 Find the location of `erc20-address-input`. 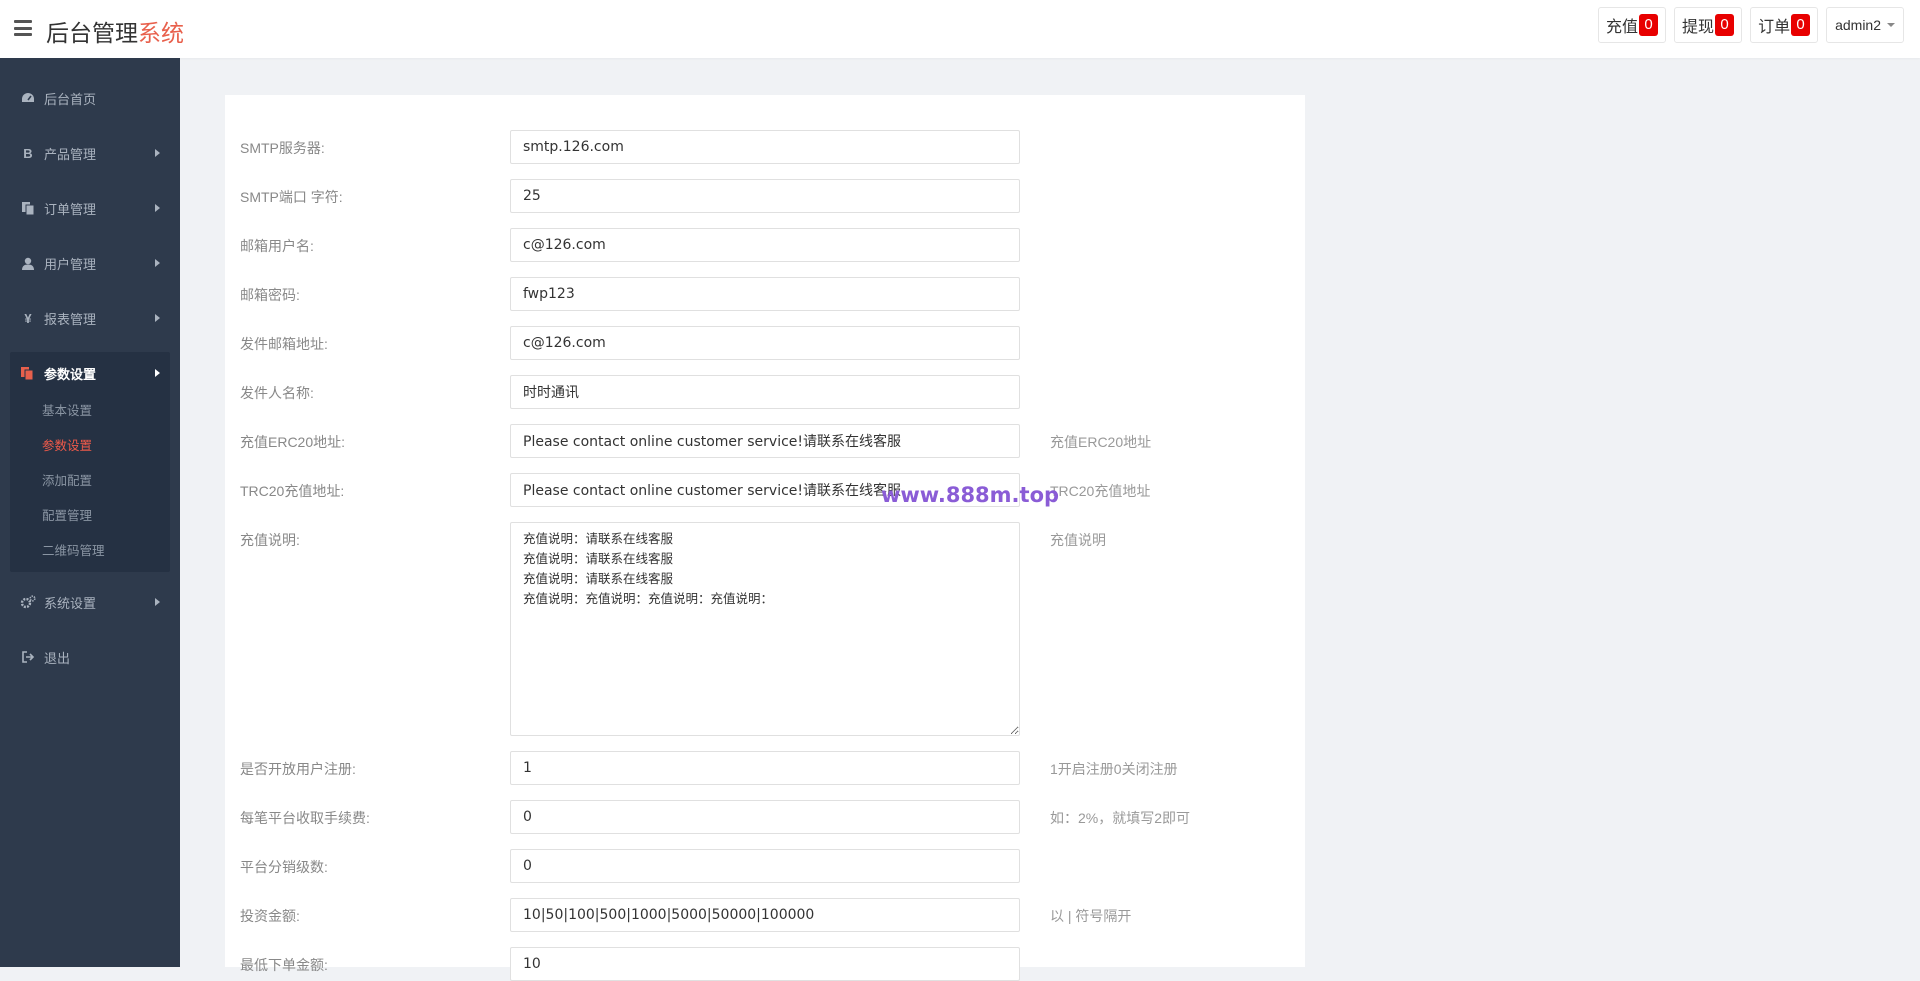

erc20-address-input is located at coordinates (765, 441).